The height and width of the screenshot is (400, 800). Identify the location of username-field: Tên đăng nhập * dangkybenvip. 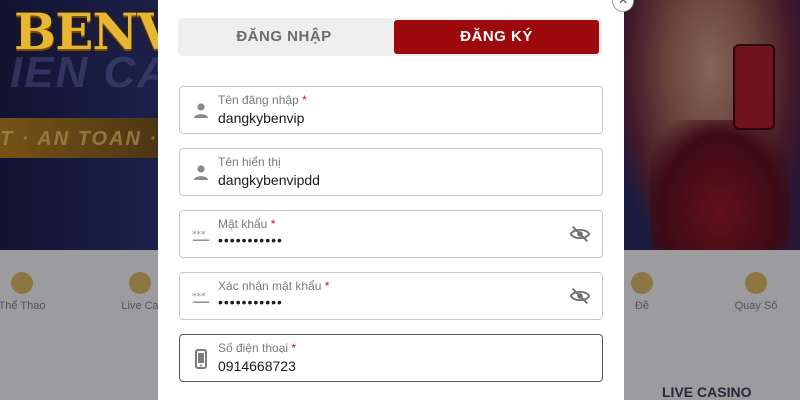
(391, 110).